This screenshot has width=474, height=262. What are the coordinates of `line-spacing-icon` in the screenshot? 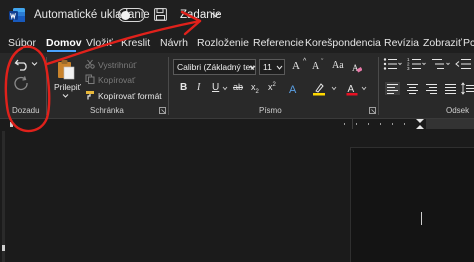 It's located at (467, 88).